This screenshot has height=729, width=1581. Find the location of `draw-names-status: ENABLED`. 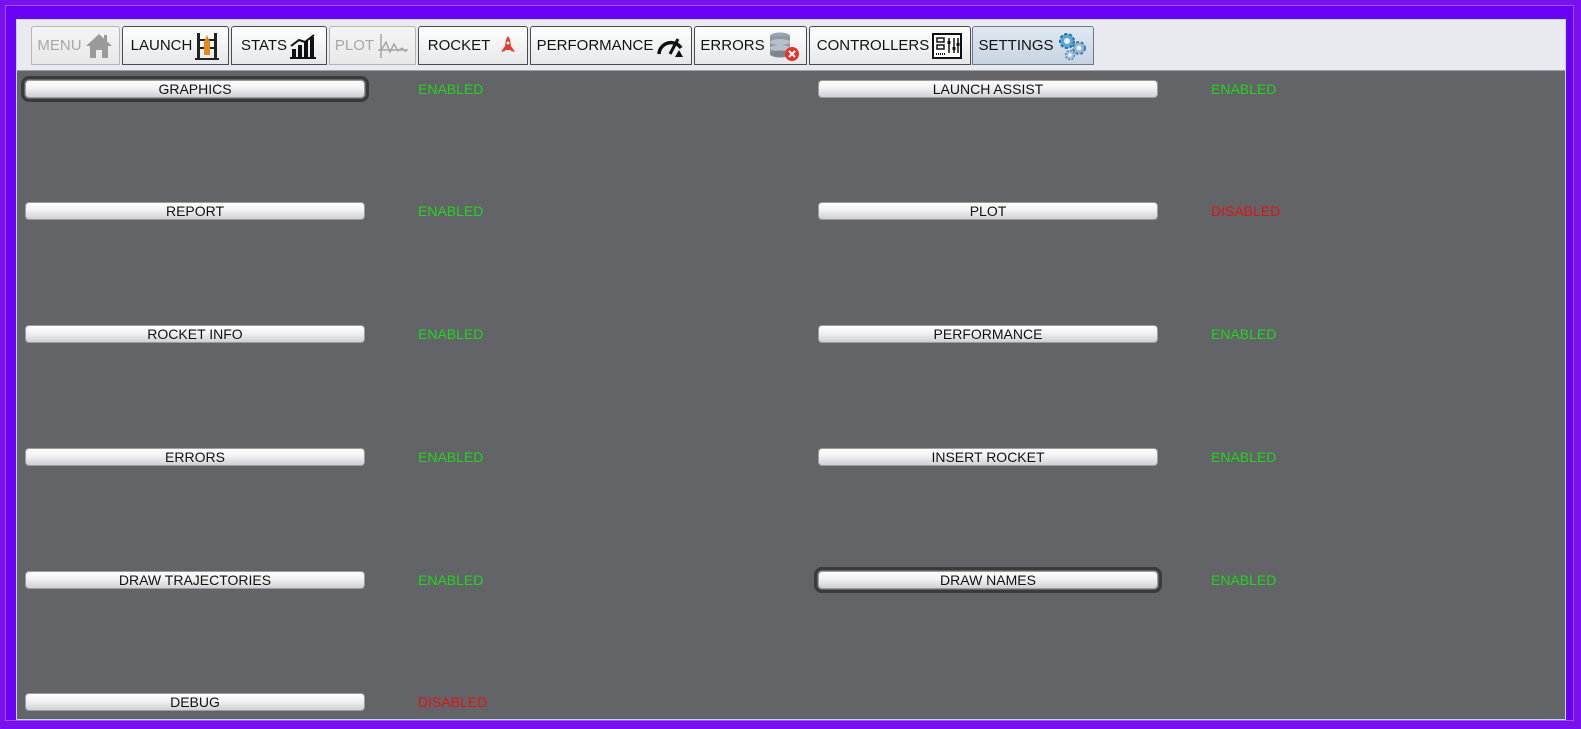

draw-names-status: ENABLED is located at coordinates (1244, 580).